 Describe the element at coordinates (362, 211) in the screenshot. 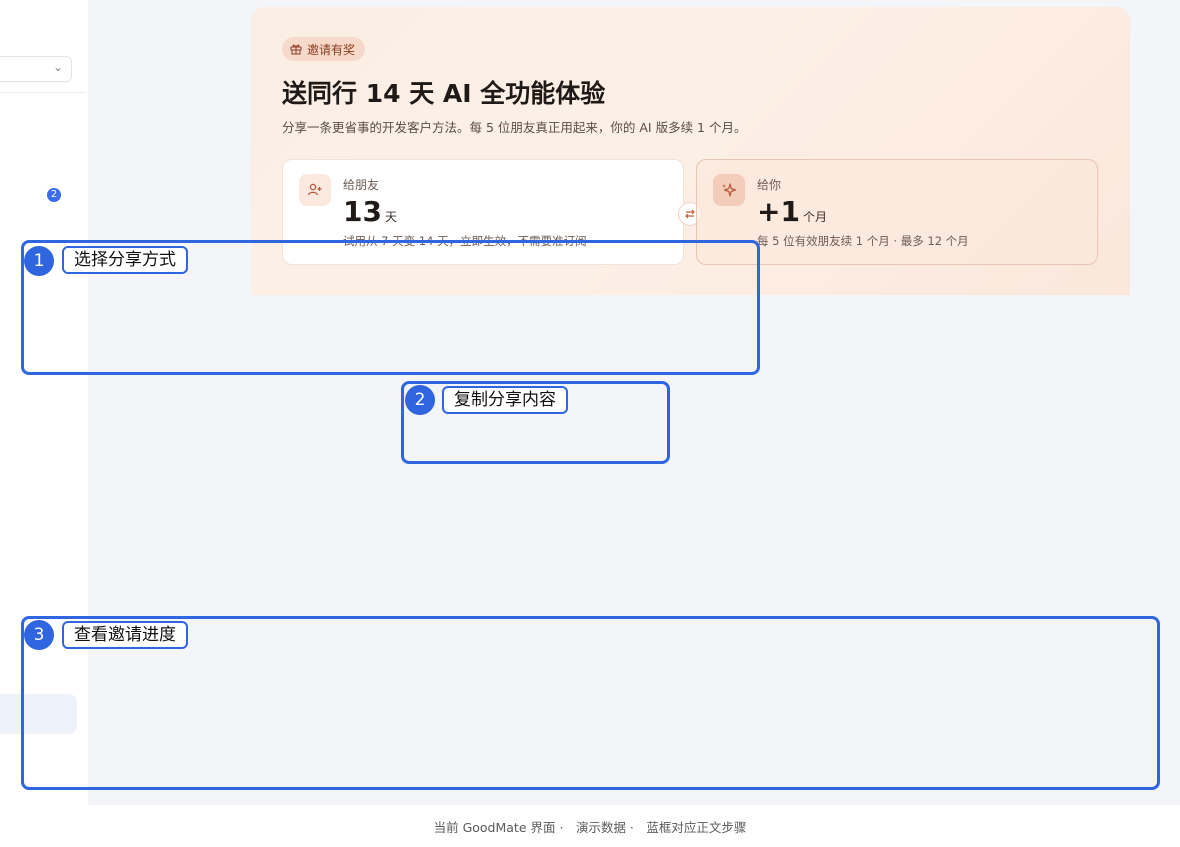

I see `friend-card-number: 13` at that location.